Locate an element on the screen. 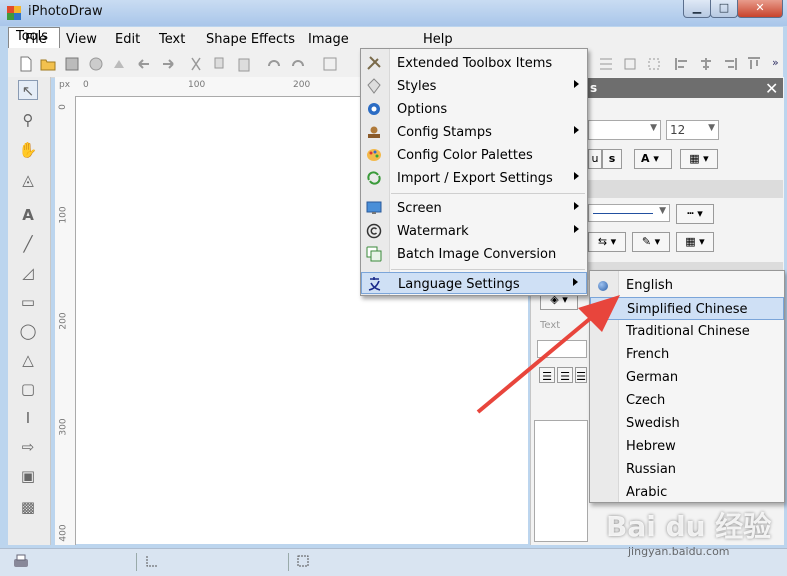 The image size is (787, 576). line-tool-icon: ╱ is located at coordinates (28, 244).